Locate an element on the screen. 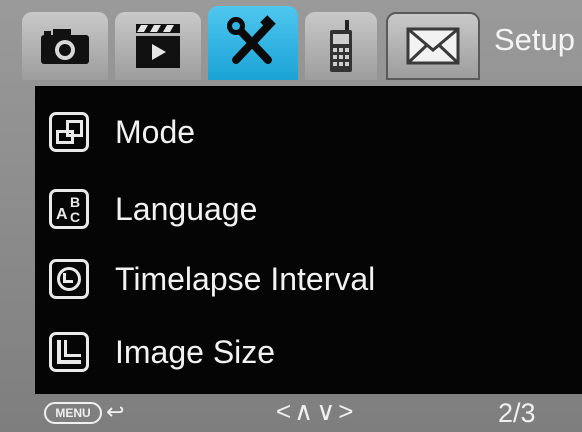 Image resolution: width=582 pixels, height=432 pixels. menu-item-language: A B C Language is located at coordinates (153, 209).